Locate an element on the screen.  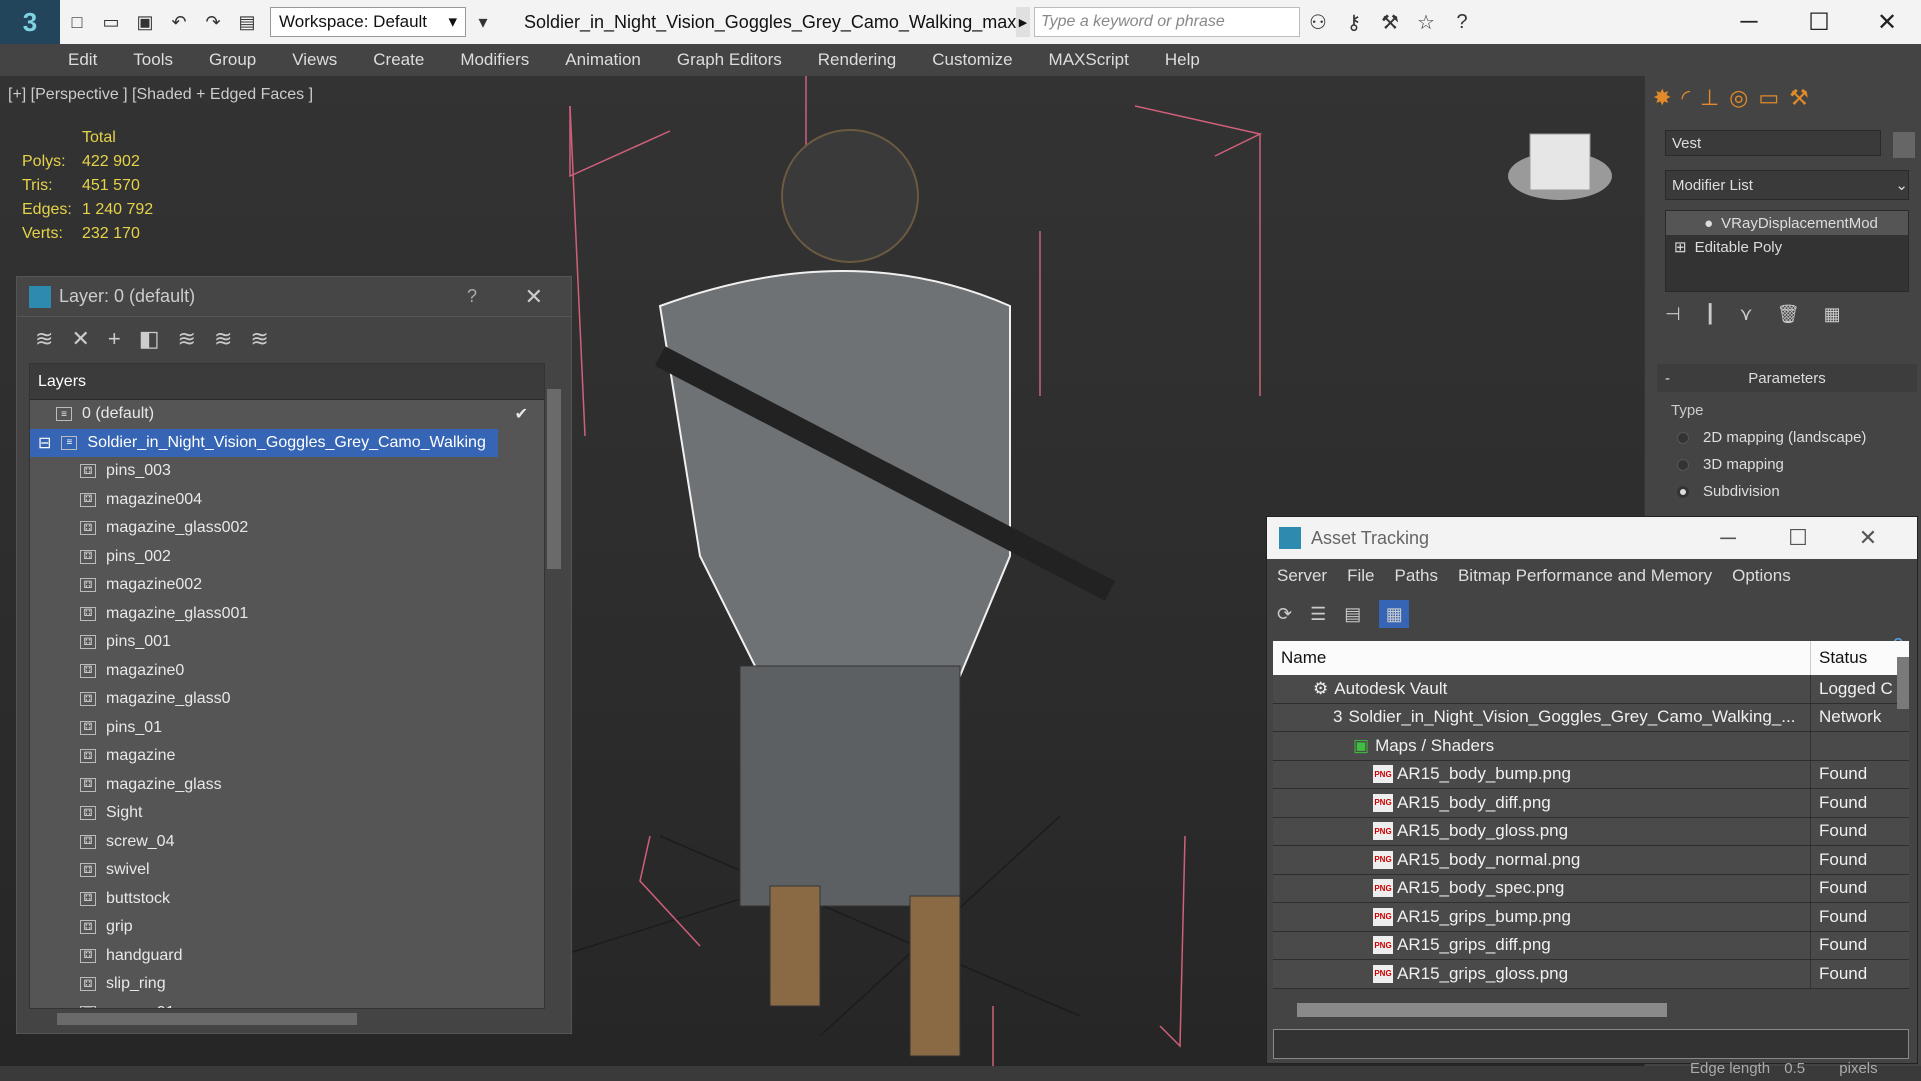
menu-options: Options is located at coordinates (1761, 576).